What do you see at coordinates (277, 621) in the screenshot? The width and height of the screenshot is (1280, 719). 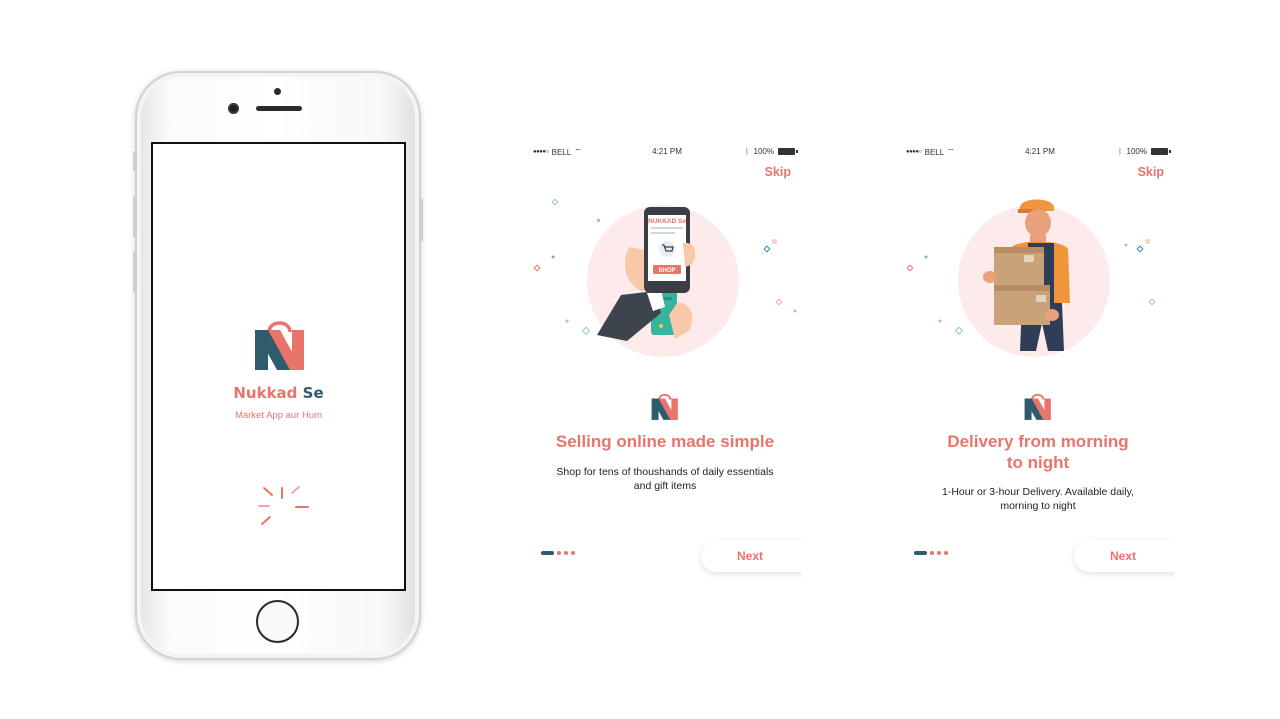 I see `home-button` at bounding box center [277, 621].